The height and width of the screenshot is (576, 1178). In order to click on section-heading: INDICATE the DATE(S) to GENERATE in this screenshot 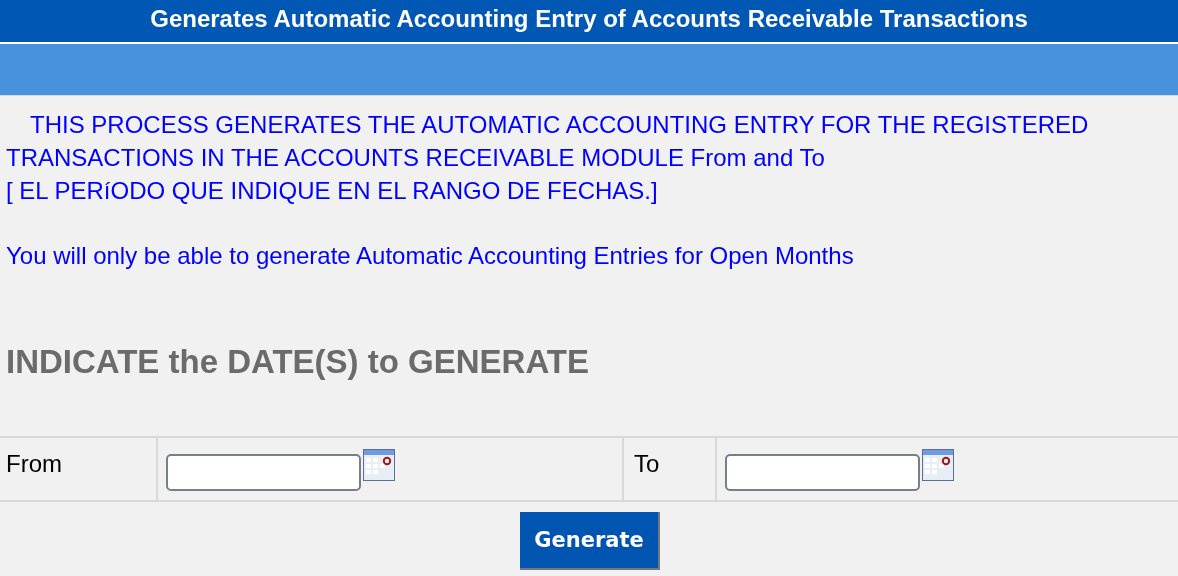, I will do `click(298, 362)`.